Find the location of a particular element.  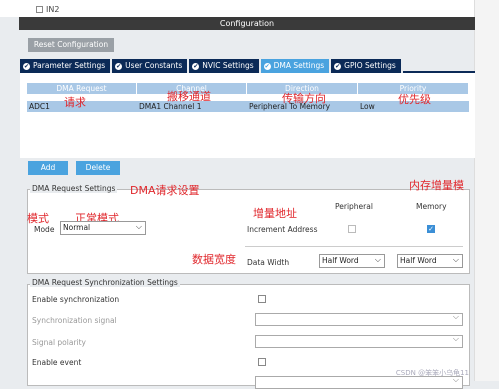

tab-dma-settings: ✔ DMA Settings is located at coordinates (295, 66).